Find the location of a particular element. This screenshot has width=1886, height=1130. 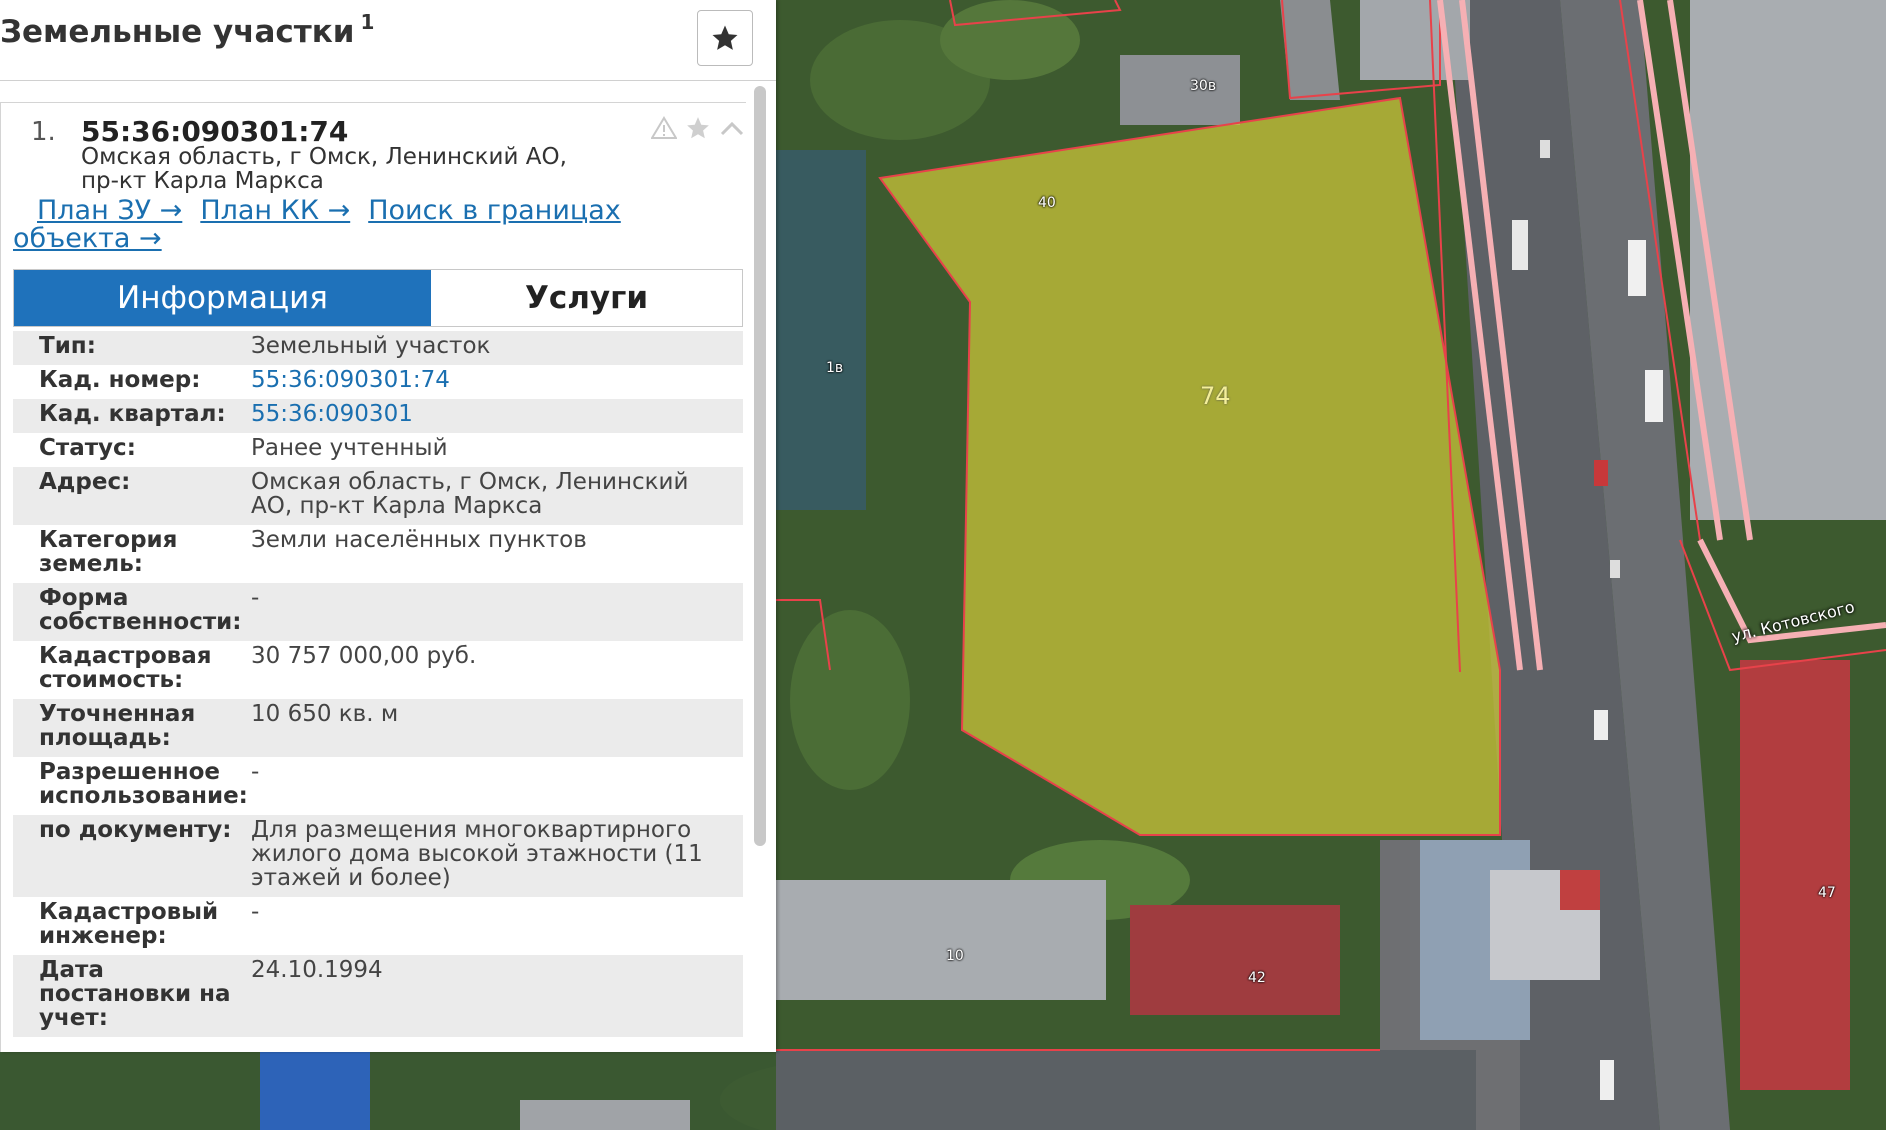

info-row: Кадастровый инженер: - is located at coordinates (378, 926).